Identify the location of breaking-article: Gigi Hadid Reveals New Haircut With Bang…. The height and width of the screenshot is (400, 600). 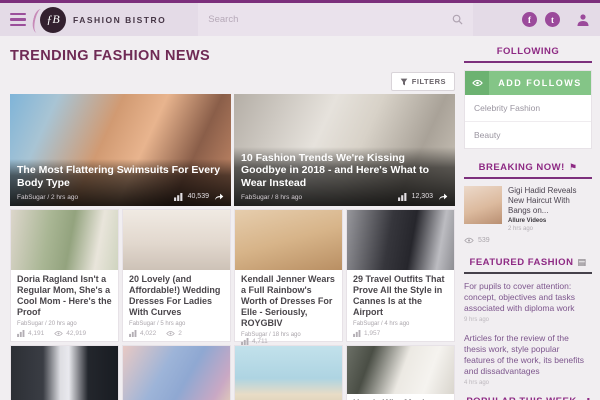
(528, 209).